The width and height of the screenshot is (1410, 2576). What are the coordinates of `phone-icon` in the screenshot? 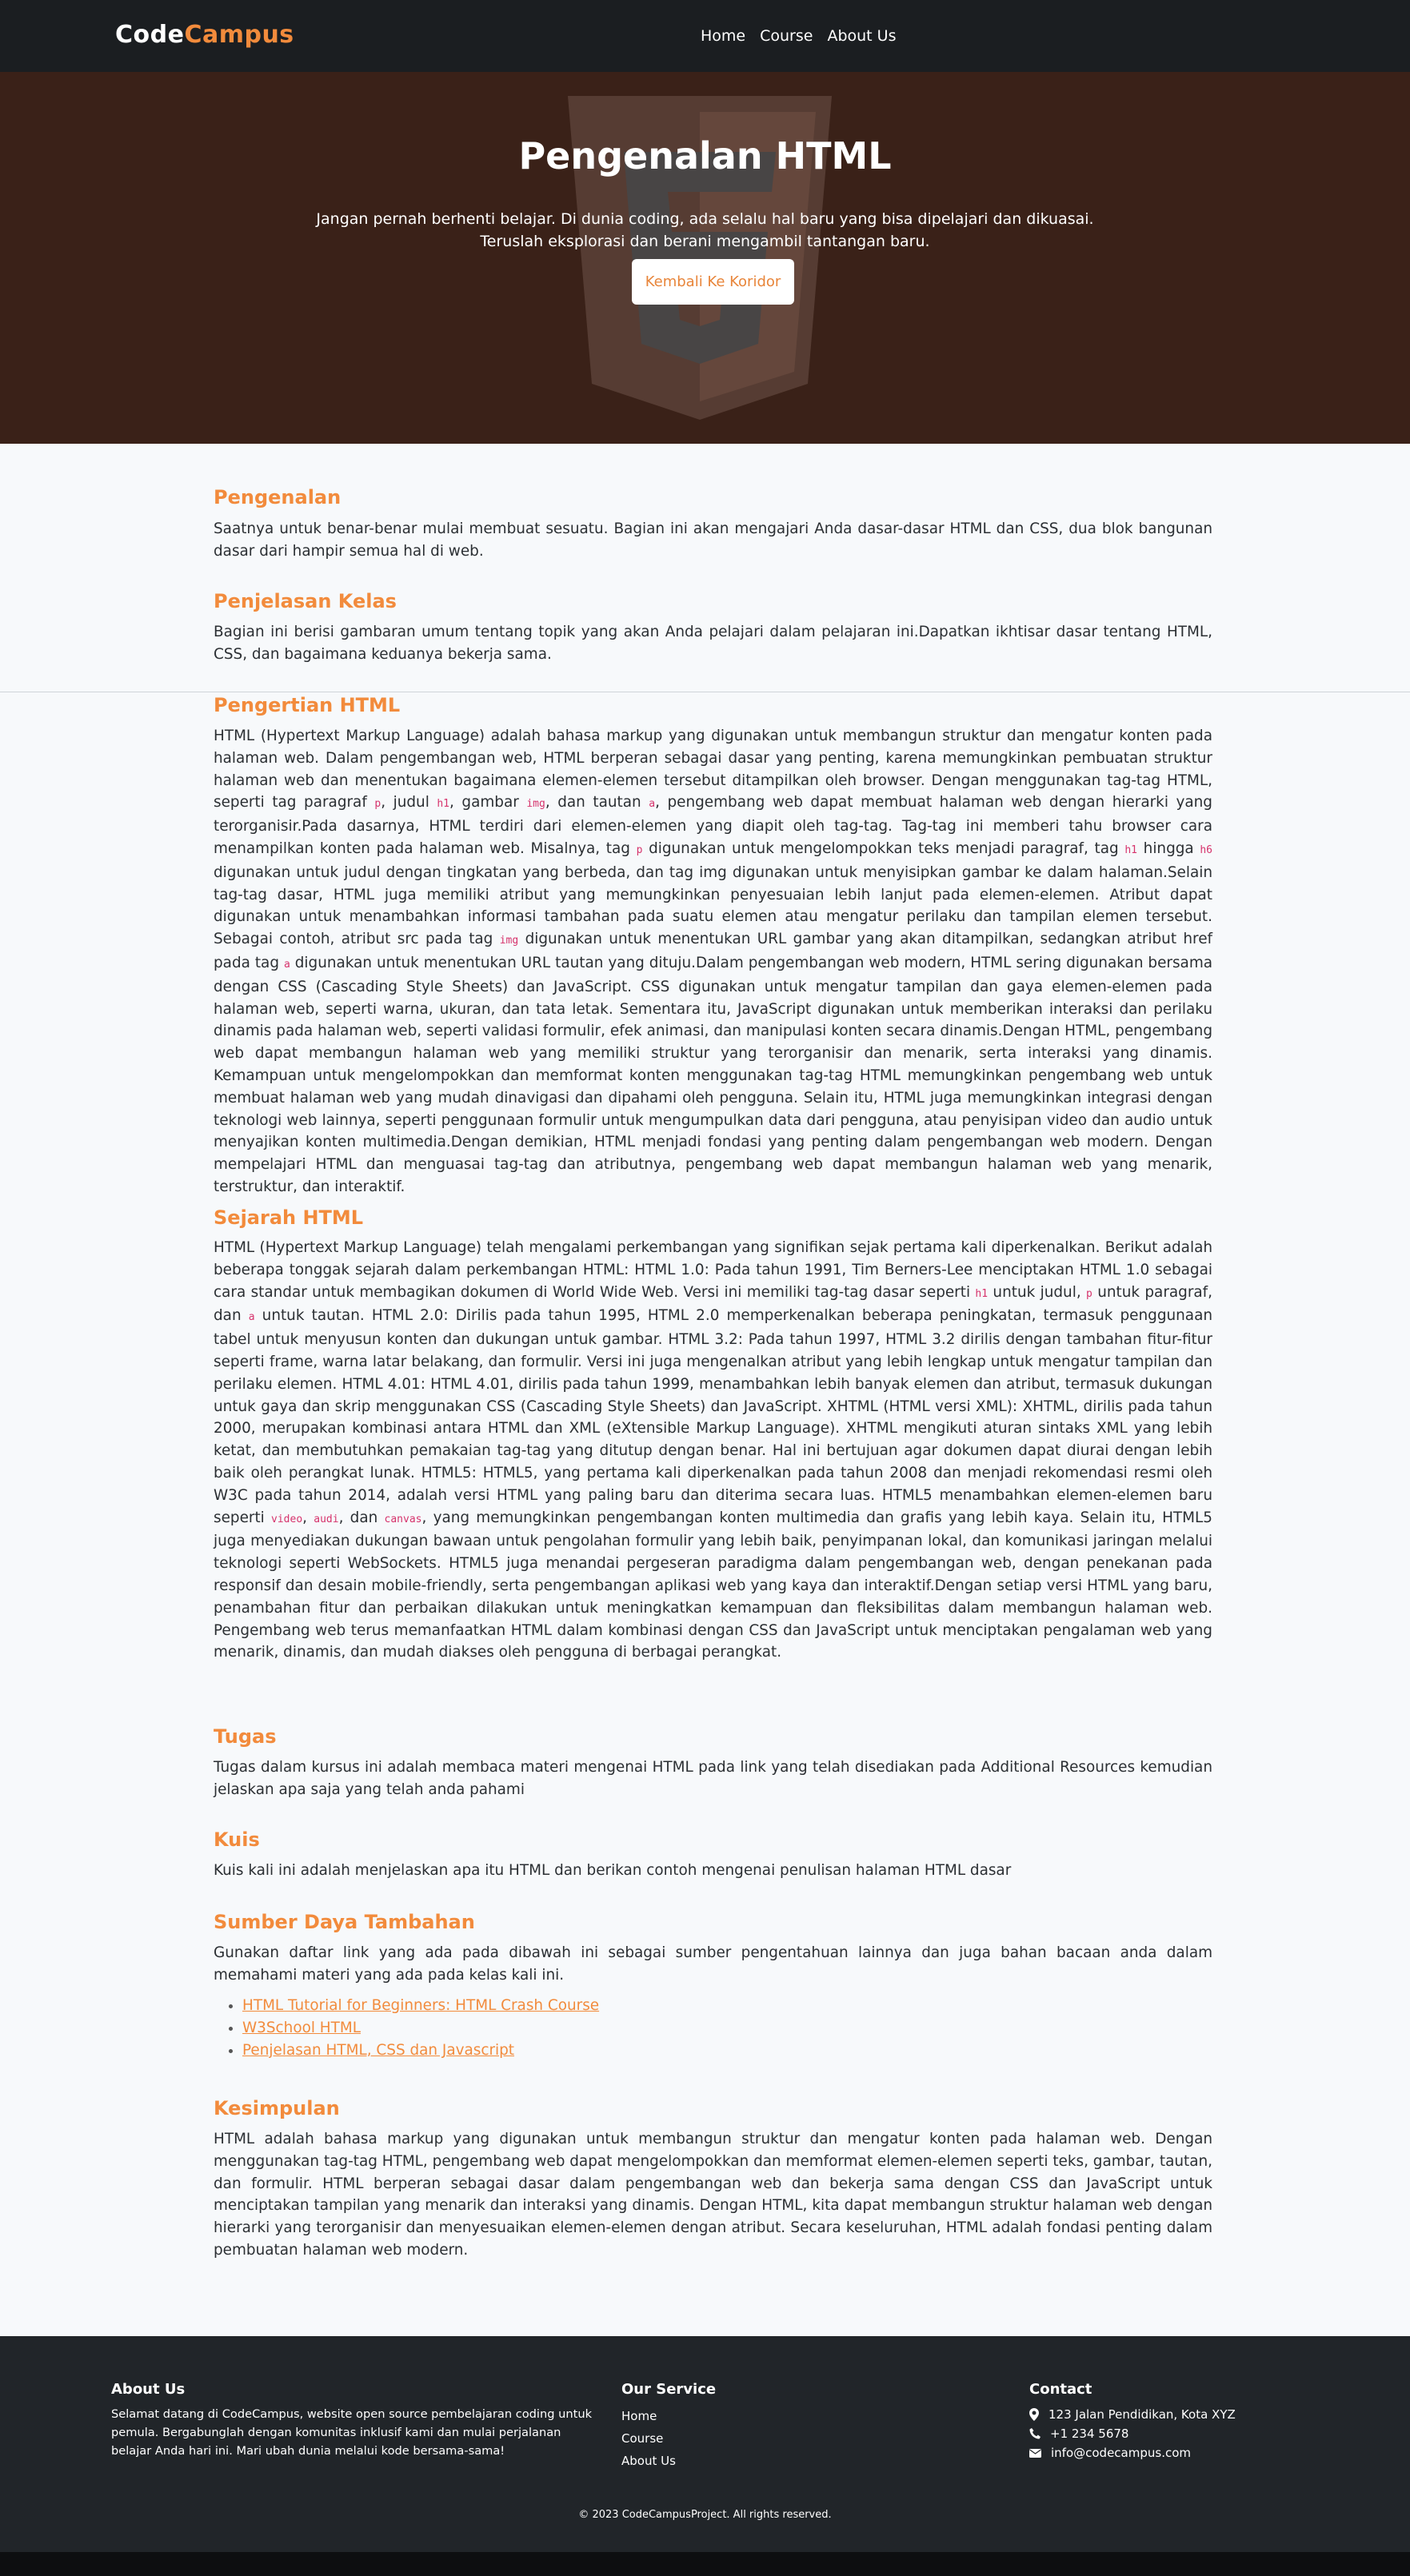 It's located at (1035, 2434).